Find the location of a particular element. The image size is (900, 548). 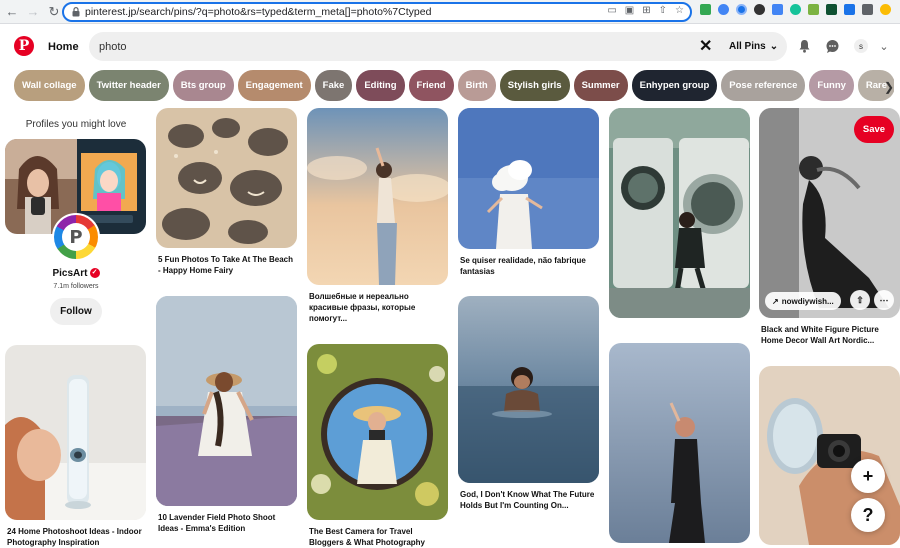

more-options-icon: ⋯ is located at coordinates (884, 300).